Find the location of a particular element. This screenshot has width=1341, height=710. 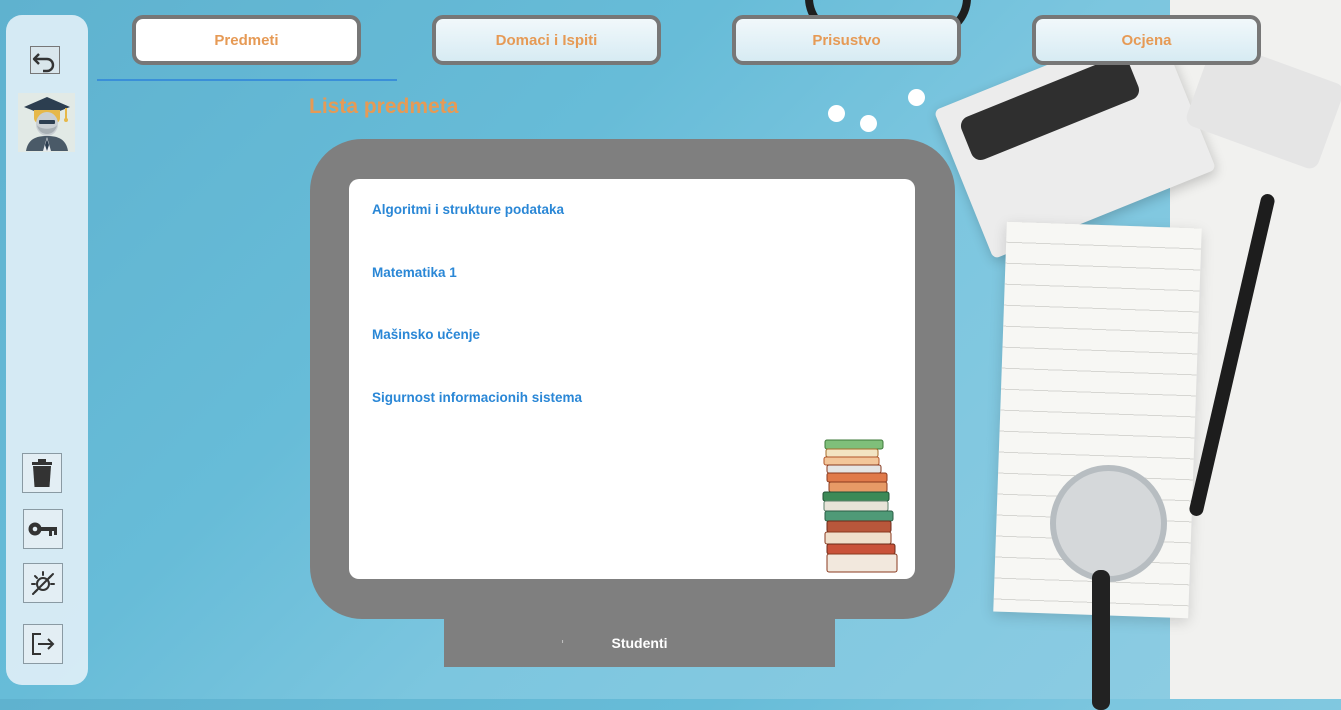

background-board is located at coordinates (1255, 349).